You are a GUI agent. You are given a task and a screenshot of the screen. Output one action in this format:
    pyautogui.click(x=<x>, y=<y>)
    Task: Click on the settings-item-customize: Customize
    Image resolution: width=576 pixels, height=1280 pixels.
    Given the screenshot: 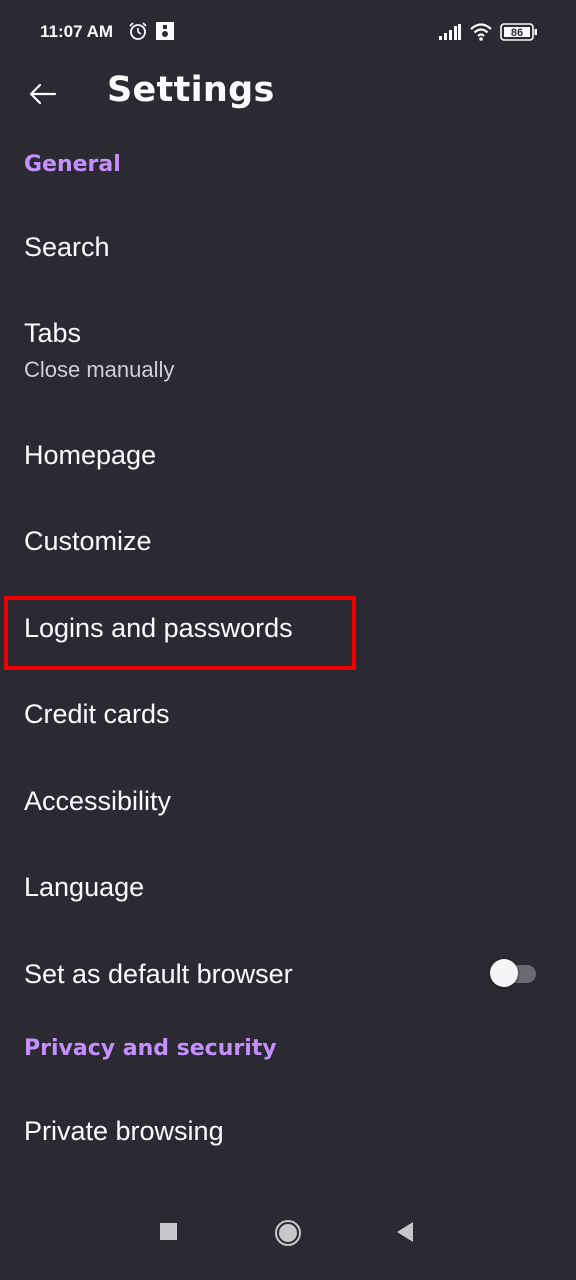 What is the action you would take?
    pyautogui.click(x=288, y=542)
    